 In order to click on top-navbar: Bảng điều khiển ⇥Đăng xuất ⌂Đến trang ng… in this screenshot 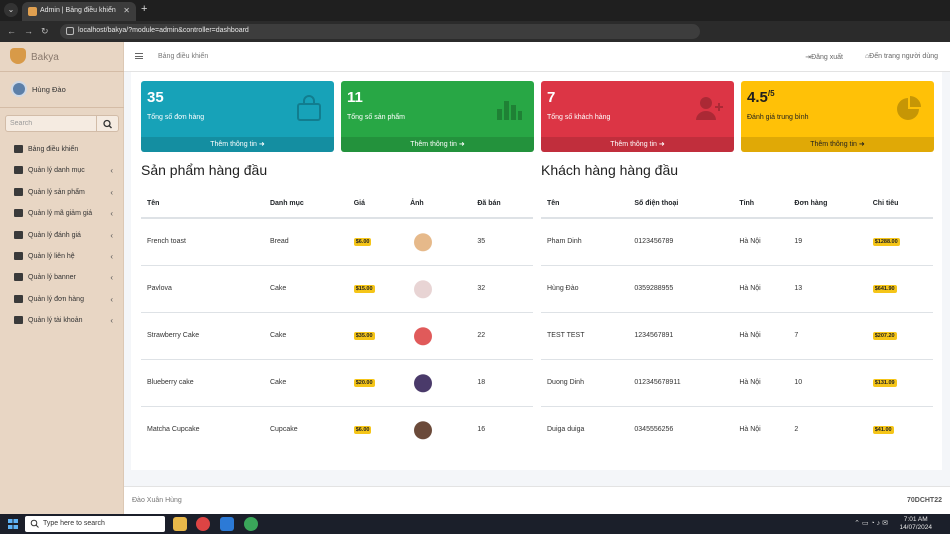, I will do `click(537, 57)`.